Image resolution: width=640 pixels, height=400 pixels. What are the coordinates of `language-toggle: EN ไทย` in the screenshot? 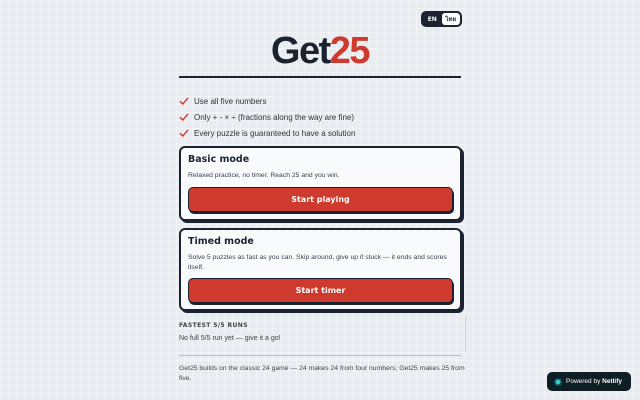 It's located at (441, 19).